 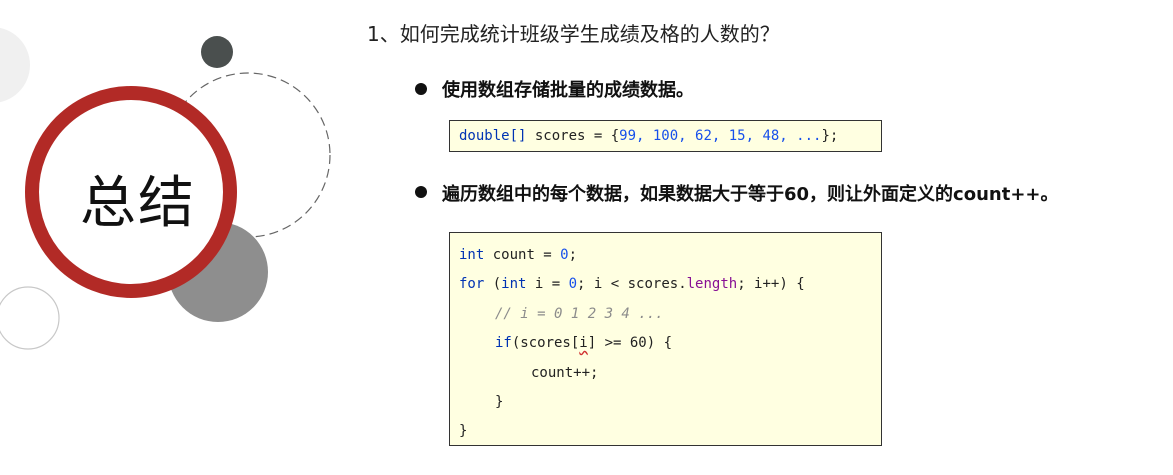 What do you see at coordinates (472, 284) in the screenshot?
I see `kw-for: for` at bounding box center [472, 284].